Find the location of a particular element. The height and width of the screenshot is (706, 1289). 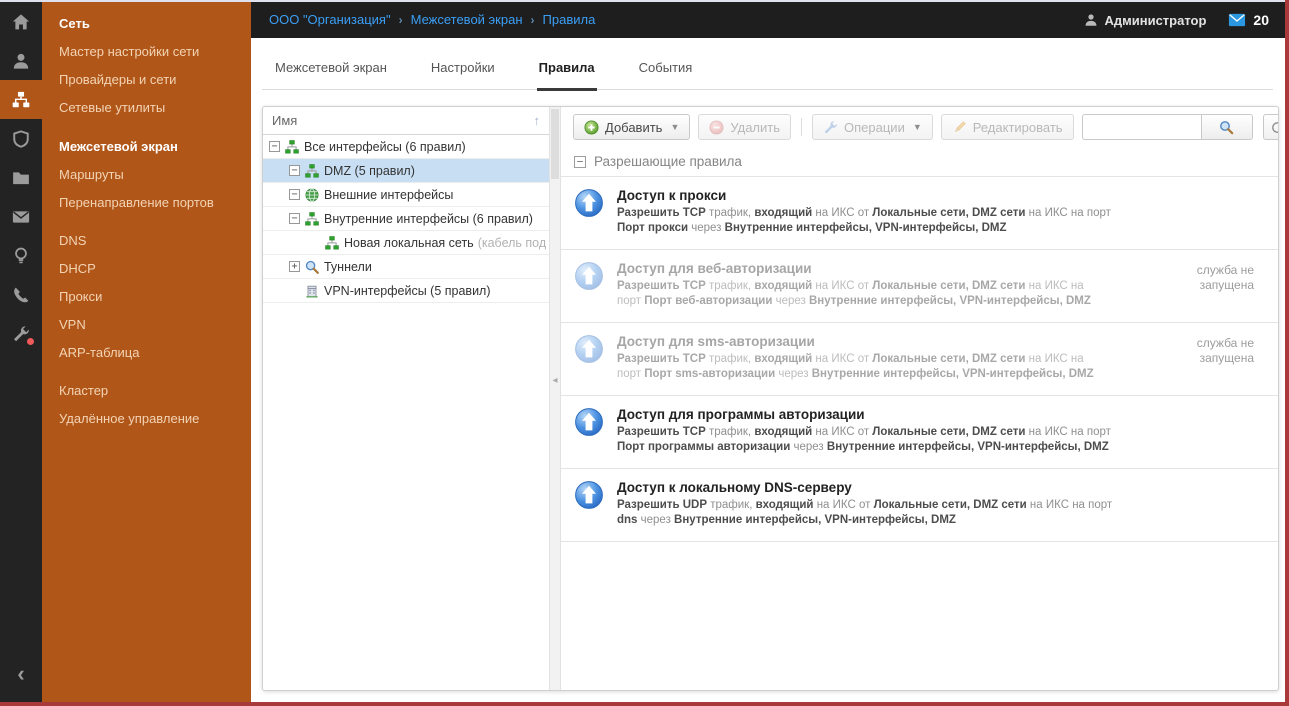

collapse-group-icon: − is located at coordinates (580, 161).